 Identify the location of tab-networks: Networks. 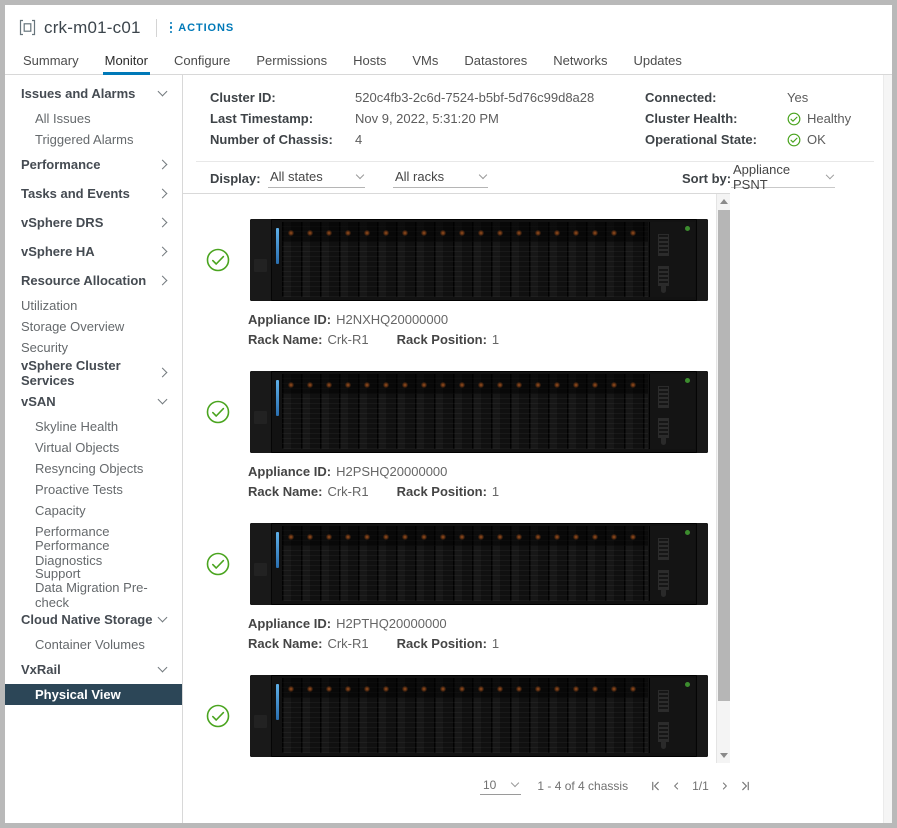
(580, 62).